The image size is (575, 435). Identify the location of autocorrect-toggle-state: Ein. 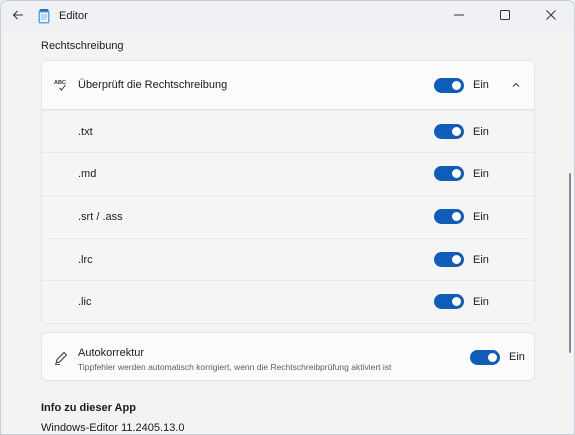
(517, 357).